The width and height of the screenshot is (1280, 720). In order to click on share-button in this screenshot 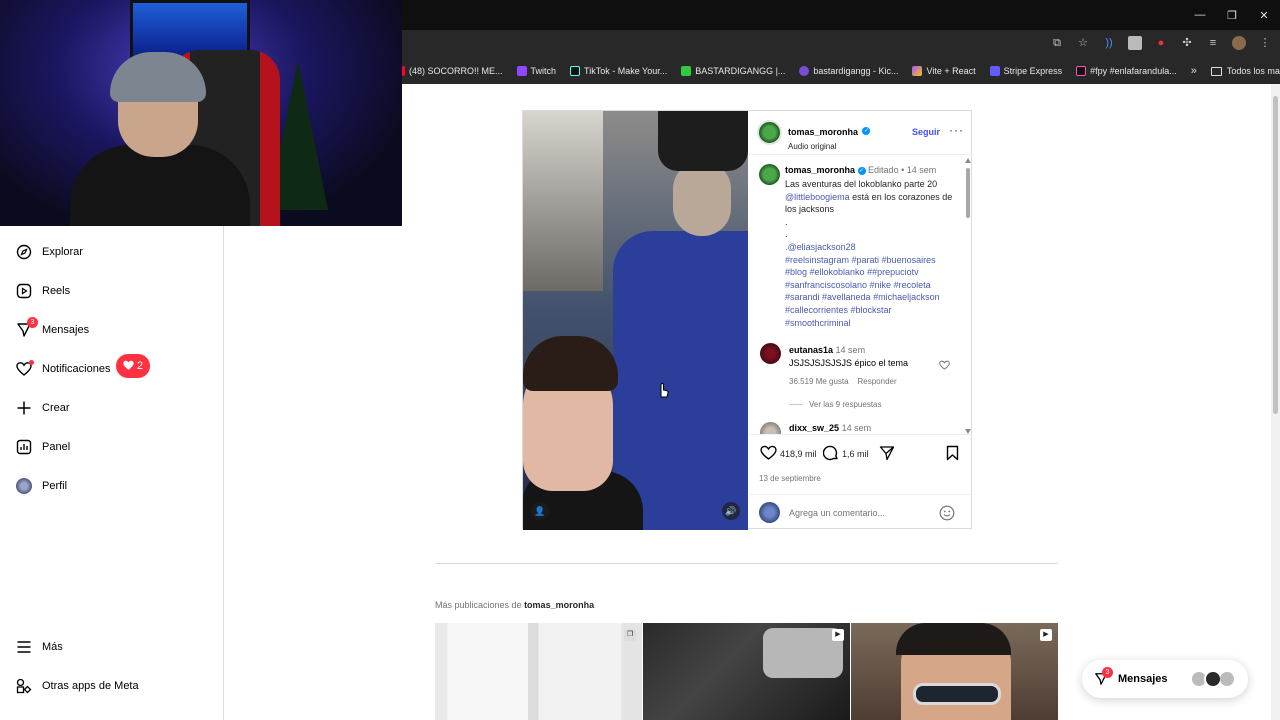, I will do `click(887, 454)`.